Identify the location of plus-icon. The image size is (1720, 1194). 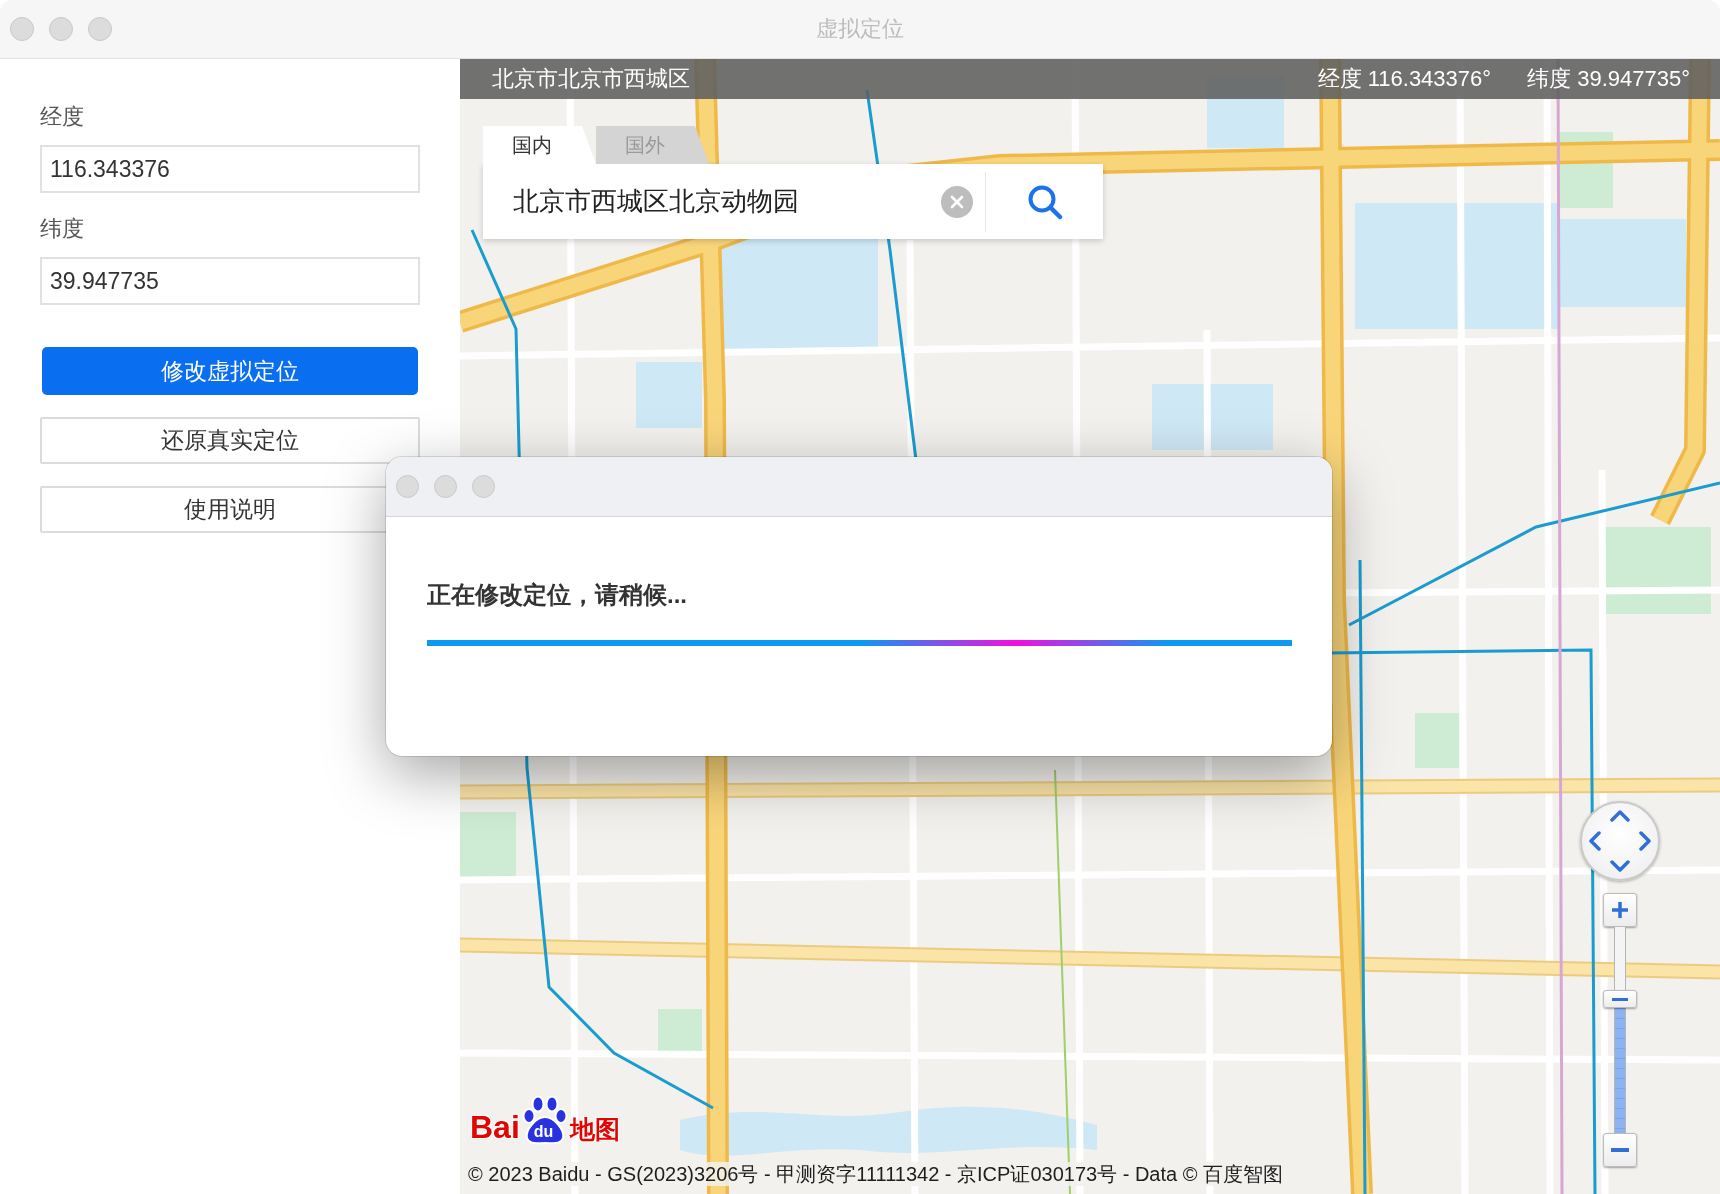
(1620, 910).